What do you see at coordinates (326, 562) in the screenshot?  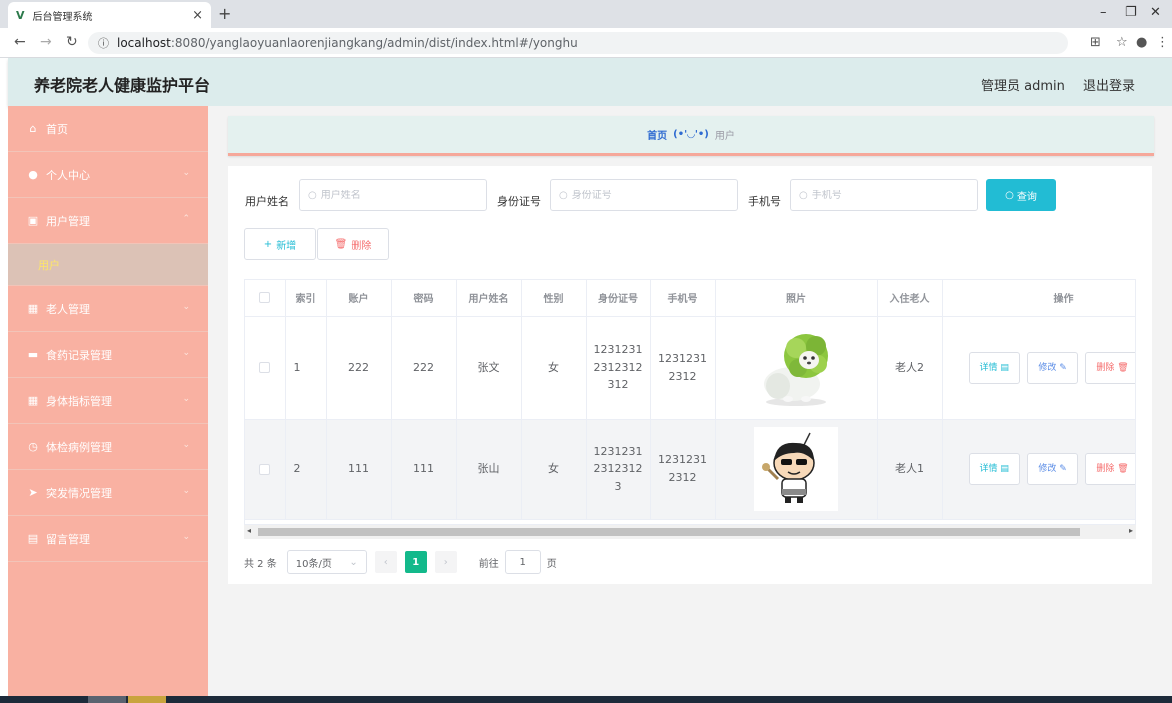 I see `page-size-select: 10条/页 ⌄` at bounding box center [326, 562].